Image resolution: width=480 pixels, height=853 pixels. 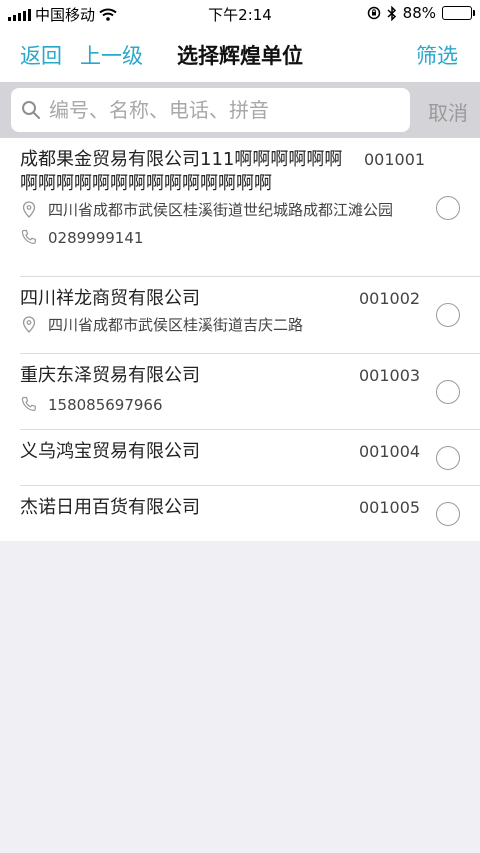 What do you see at coordinates (31, 110) in the screenshot?
I see `search-icon` at bounding box center [31, 110].